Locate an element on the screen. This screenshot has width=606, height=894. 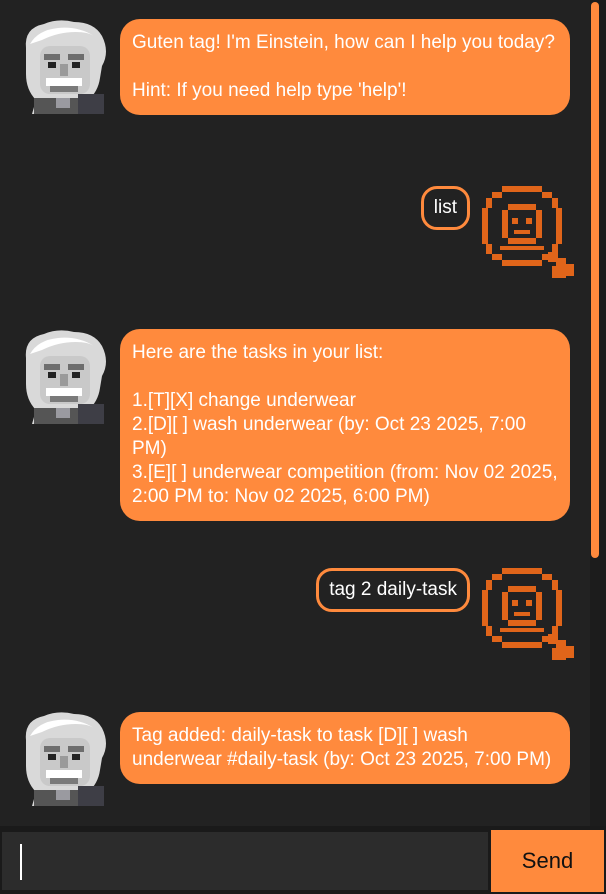
user-message-bubble: tag 2 daily-task is located at coordinates (393, 590).